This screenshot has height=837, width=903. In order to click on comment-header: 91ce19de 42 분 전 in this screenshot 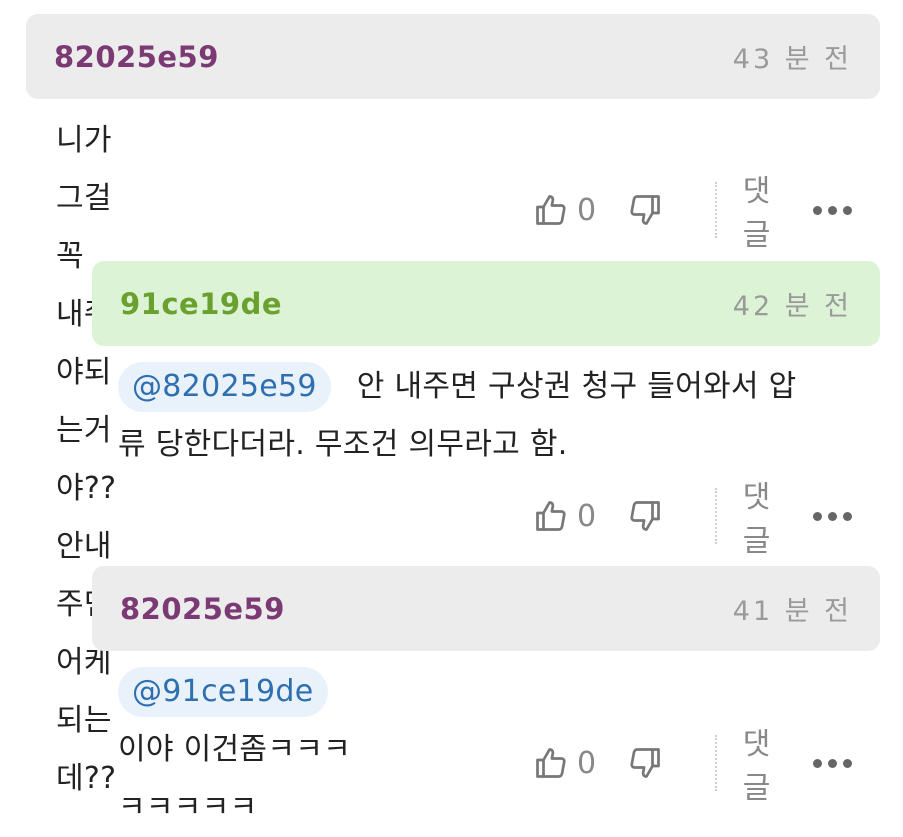, I will do `click(486, 303)`.